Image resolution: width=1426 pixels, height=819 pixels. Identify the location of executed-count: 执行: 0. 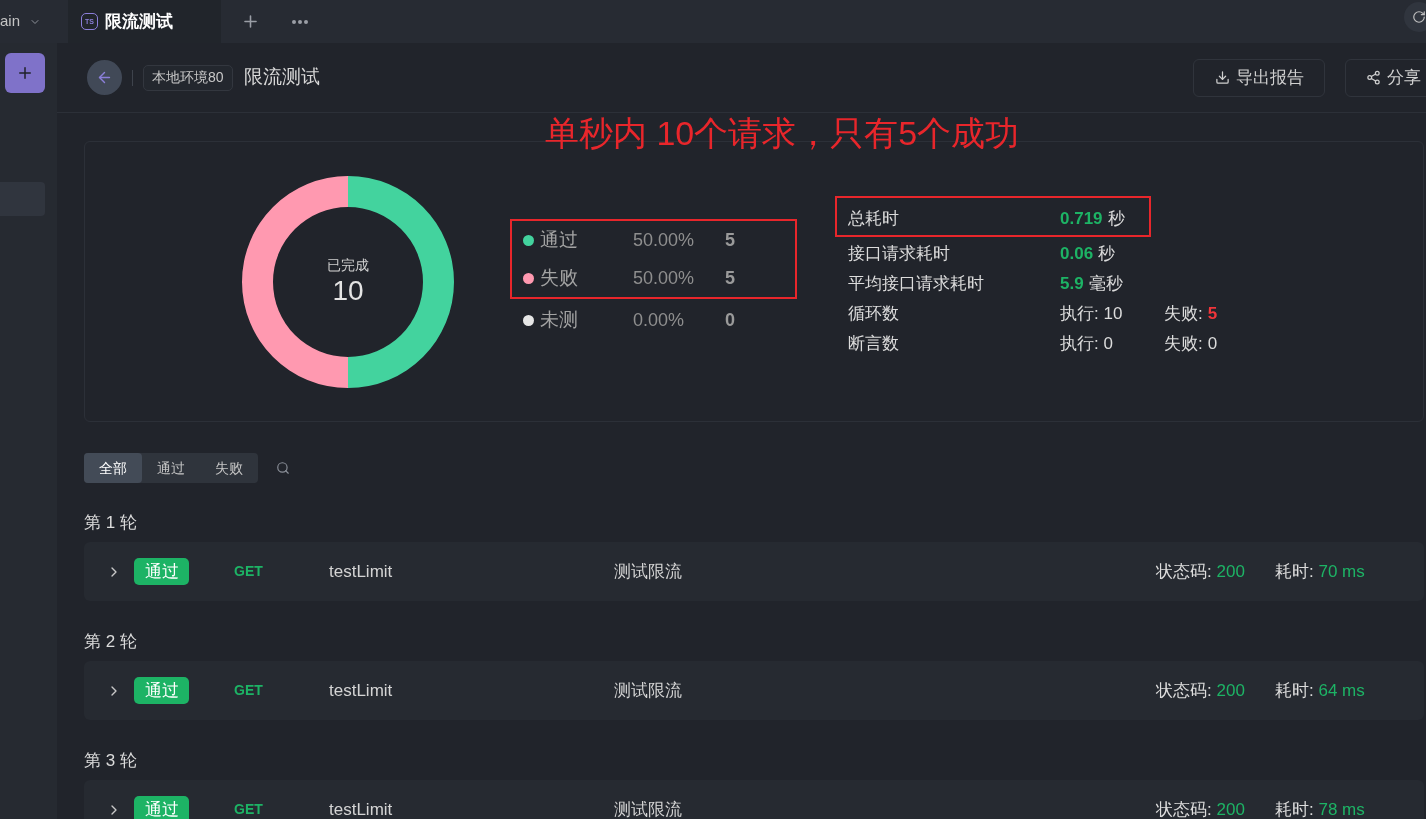
(1087, 344).